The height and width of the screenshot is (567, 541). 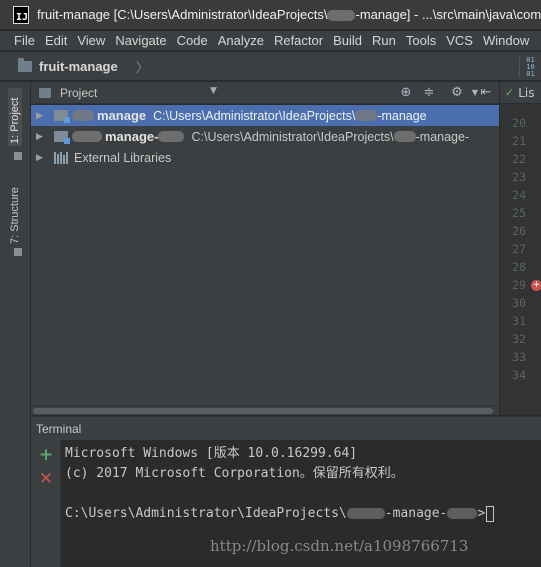 I want to click on line-number: 31, so click(x=519, y=321).